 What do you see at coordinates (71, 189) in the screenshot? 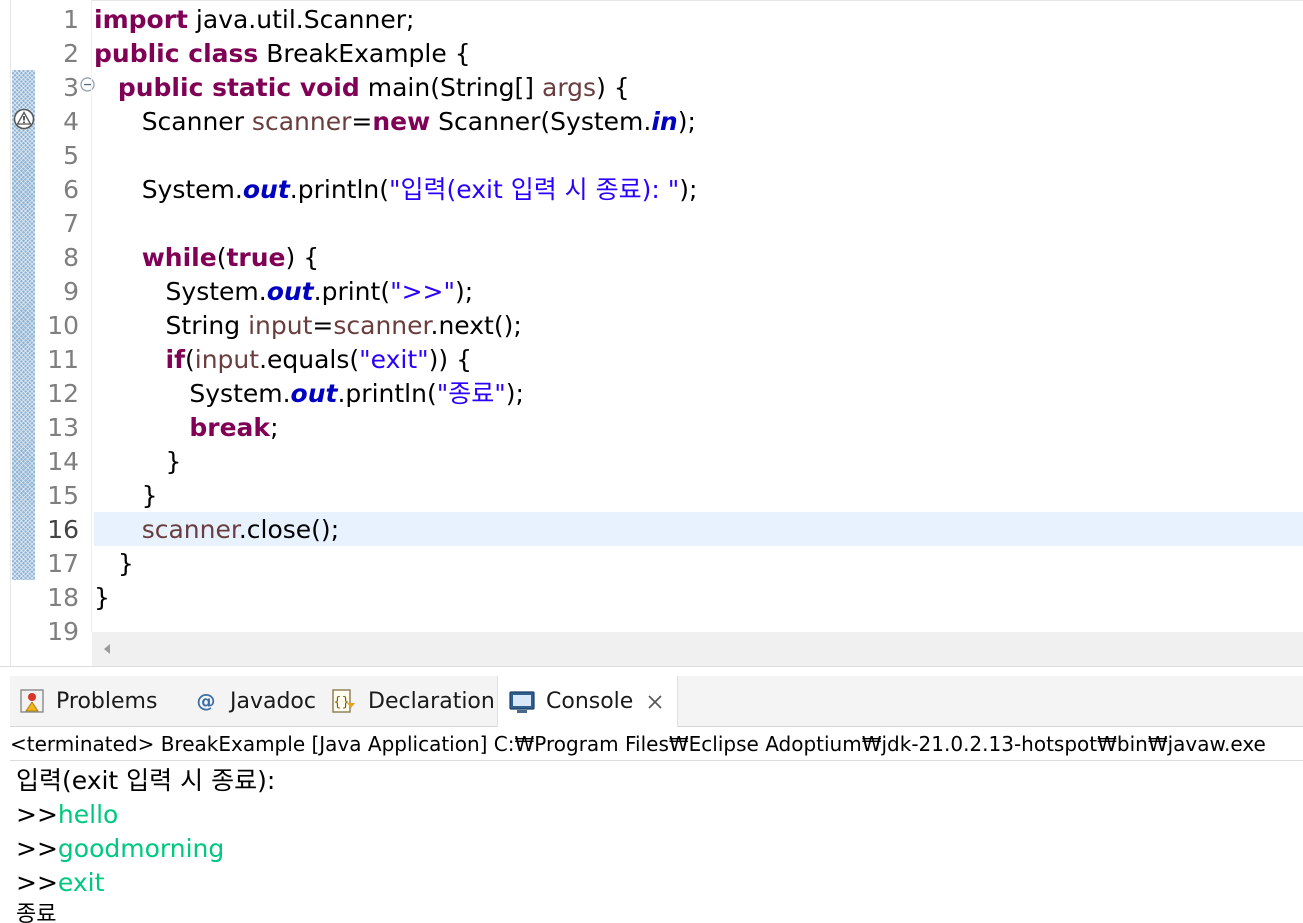
I see `line-number: 6` at bounding box center [71, 189].